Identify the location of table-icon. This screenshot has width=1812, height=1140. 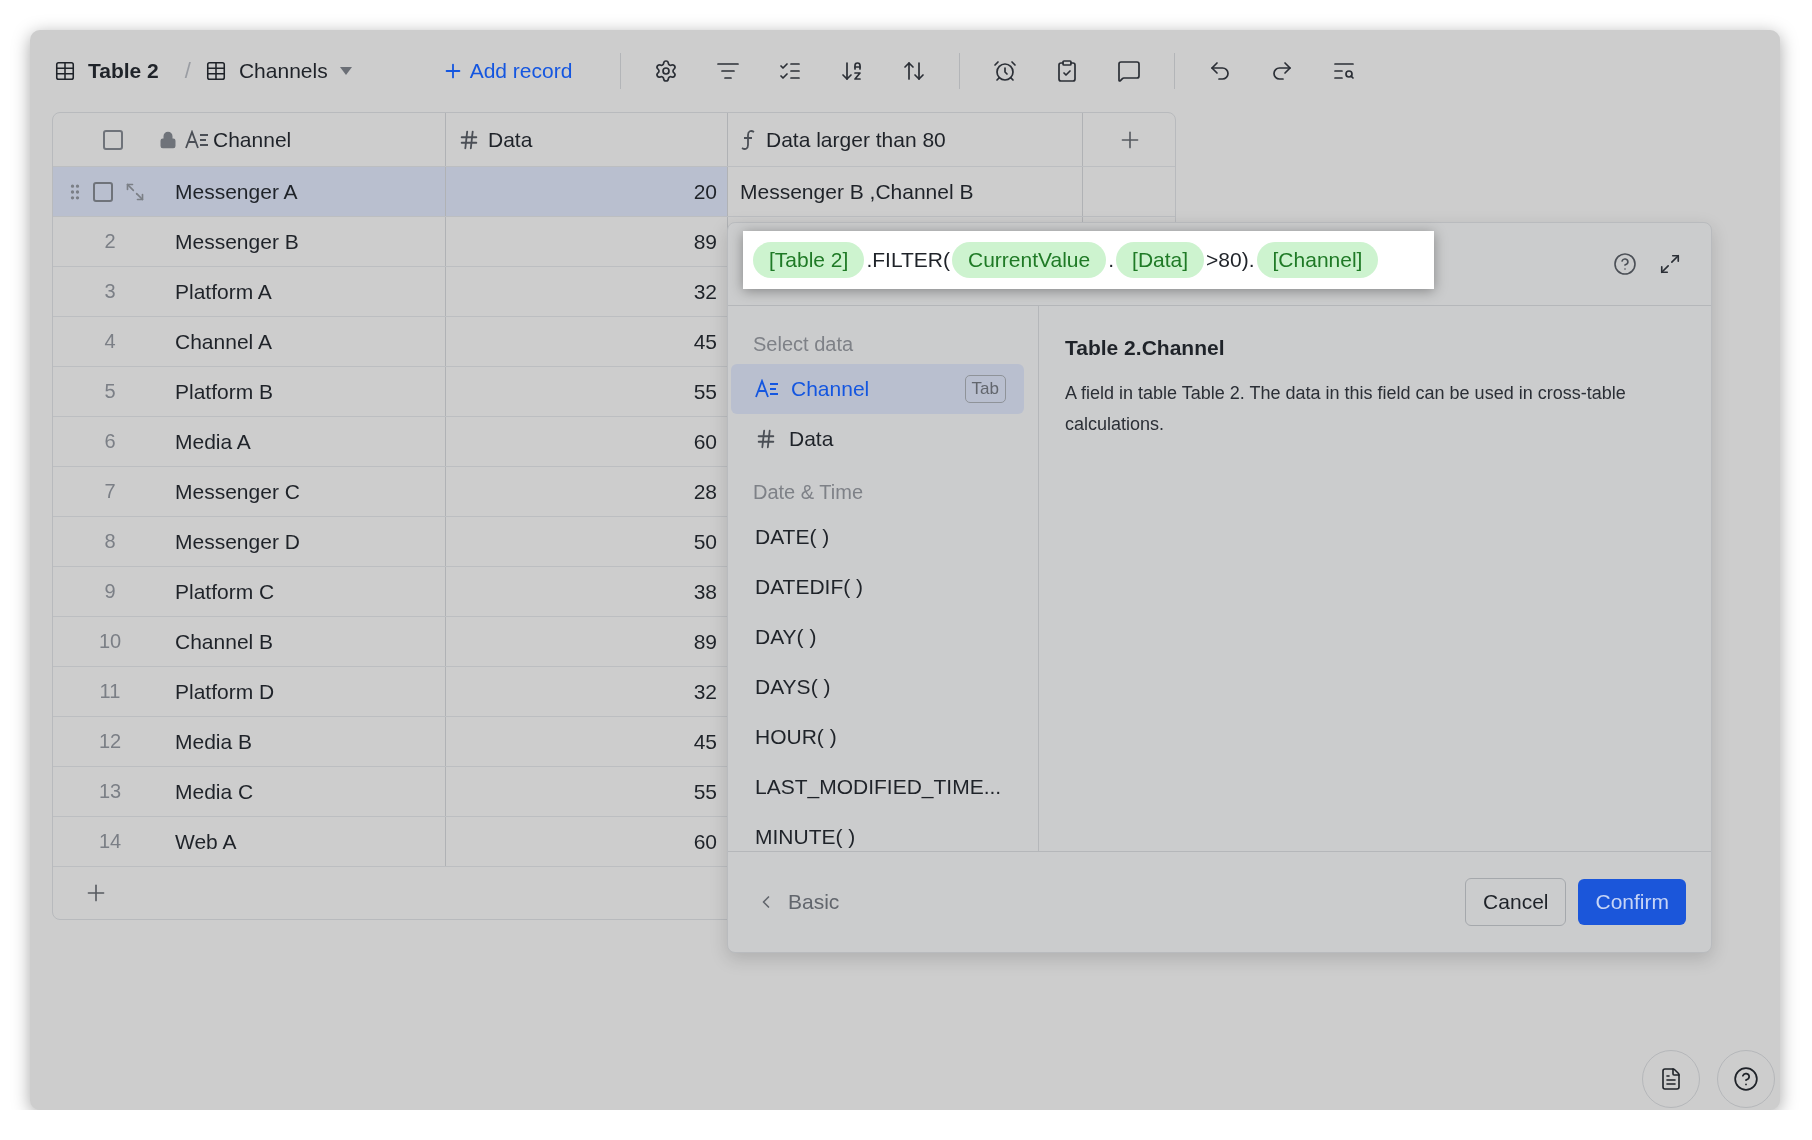
(65, 71).